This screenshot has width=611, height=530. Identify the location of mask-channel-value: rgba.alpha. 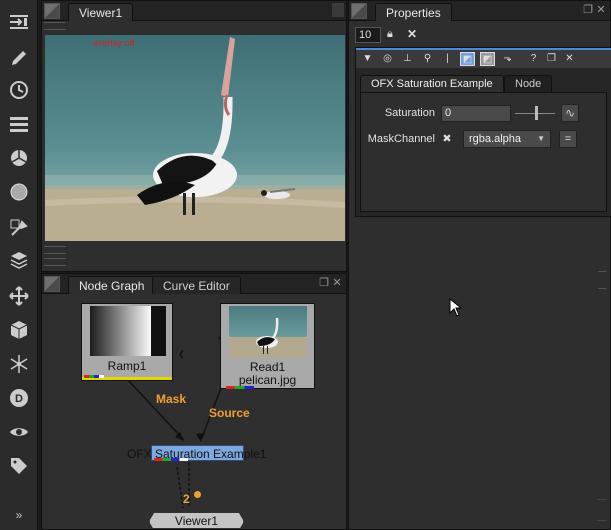
(495, 139).